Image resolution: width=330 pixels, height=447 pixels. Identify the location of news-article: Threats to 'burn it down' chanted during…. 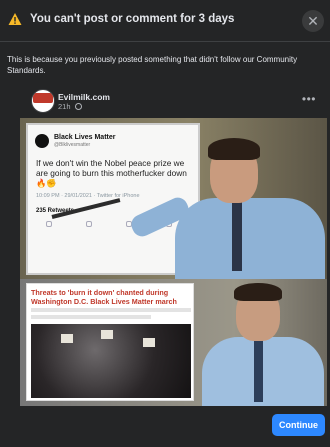
(110, 342).